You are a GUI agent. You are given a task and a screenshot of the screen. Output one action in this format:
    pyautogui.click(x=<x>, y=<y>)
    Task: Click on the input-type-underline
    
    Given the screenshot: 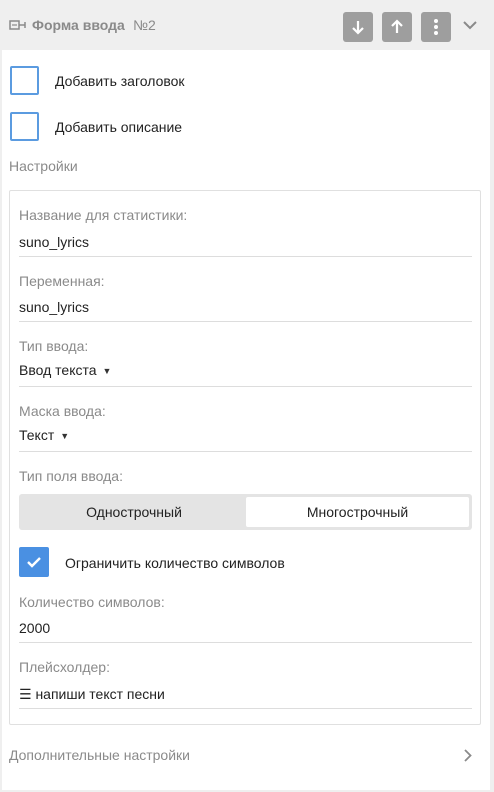 What is the action you would take?
    pyautogui.click(x=245, y=386)
    